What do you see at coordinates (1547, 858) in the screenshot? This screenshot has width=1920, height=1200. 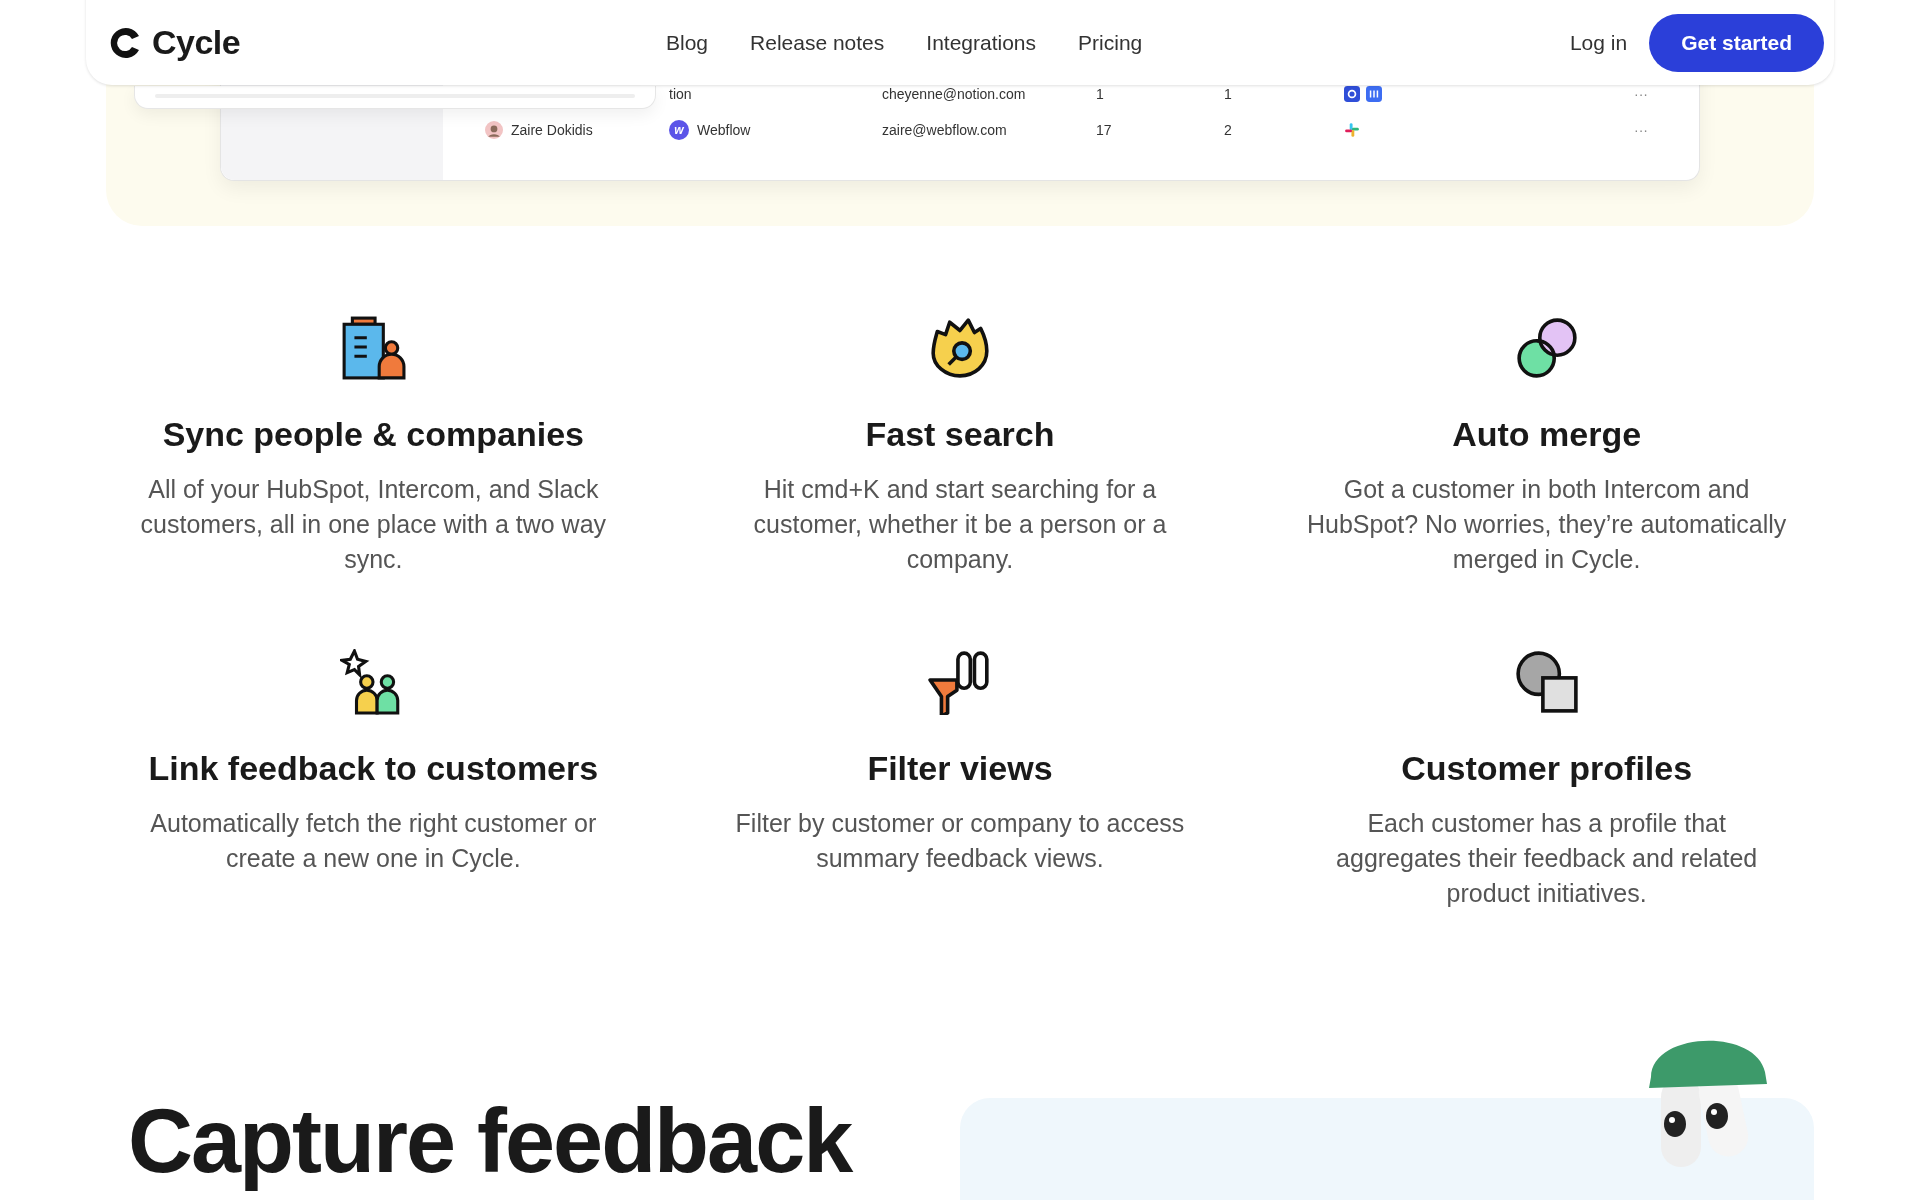 I see `feature-description: Each customer has a profile that aggregates their feedback and related product initiatives.` at bounding box center [1547, 858].